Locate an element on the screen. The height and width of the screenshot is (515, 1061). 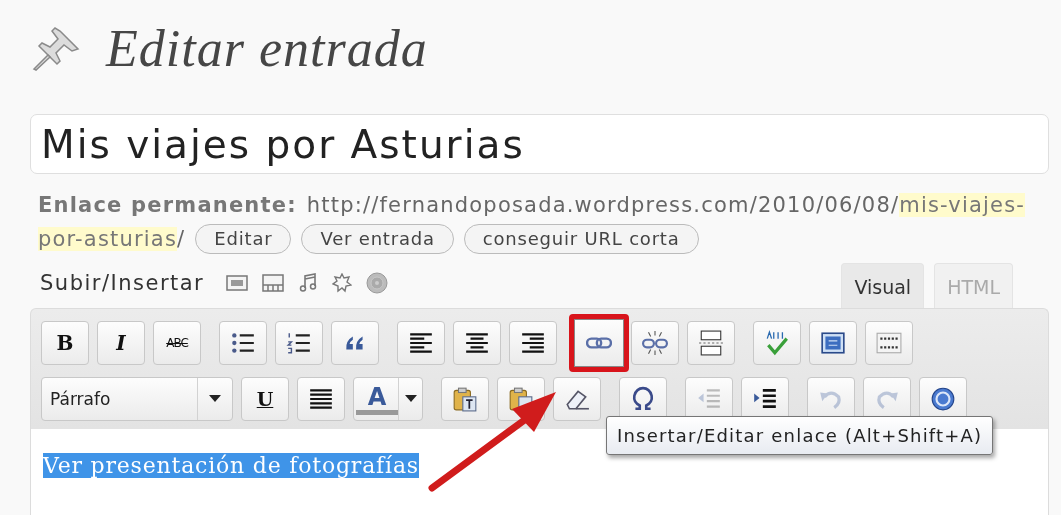
permalink-label: Enlace permanente: is located at coordinates (167, 205).